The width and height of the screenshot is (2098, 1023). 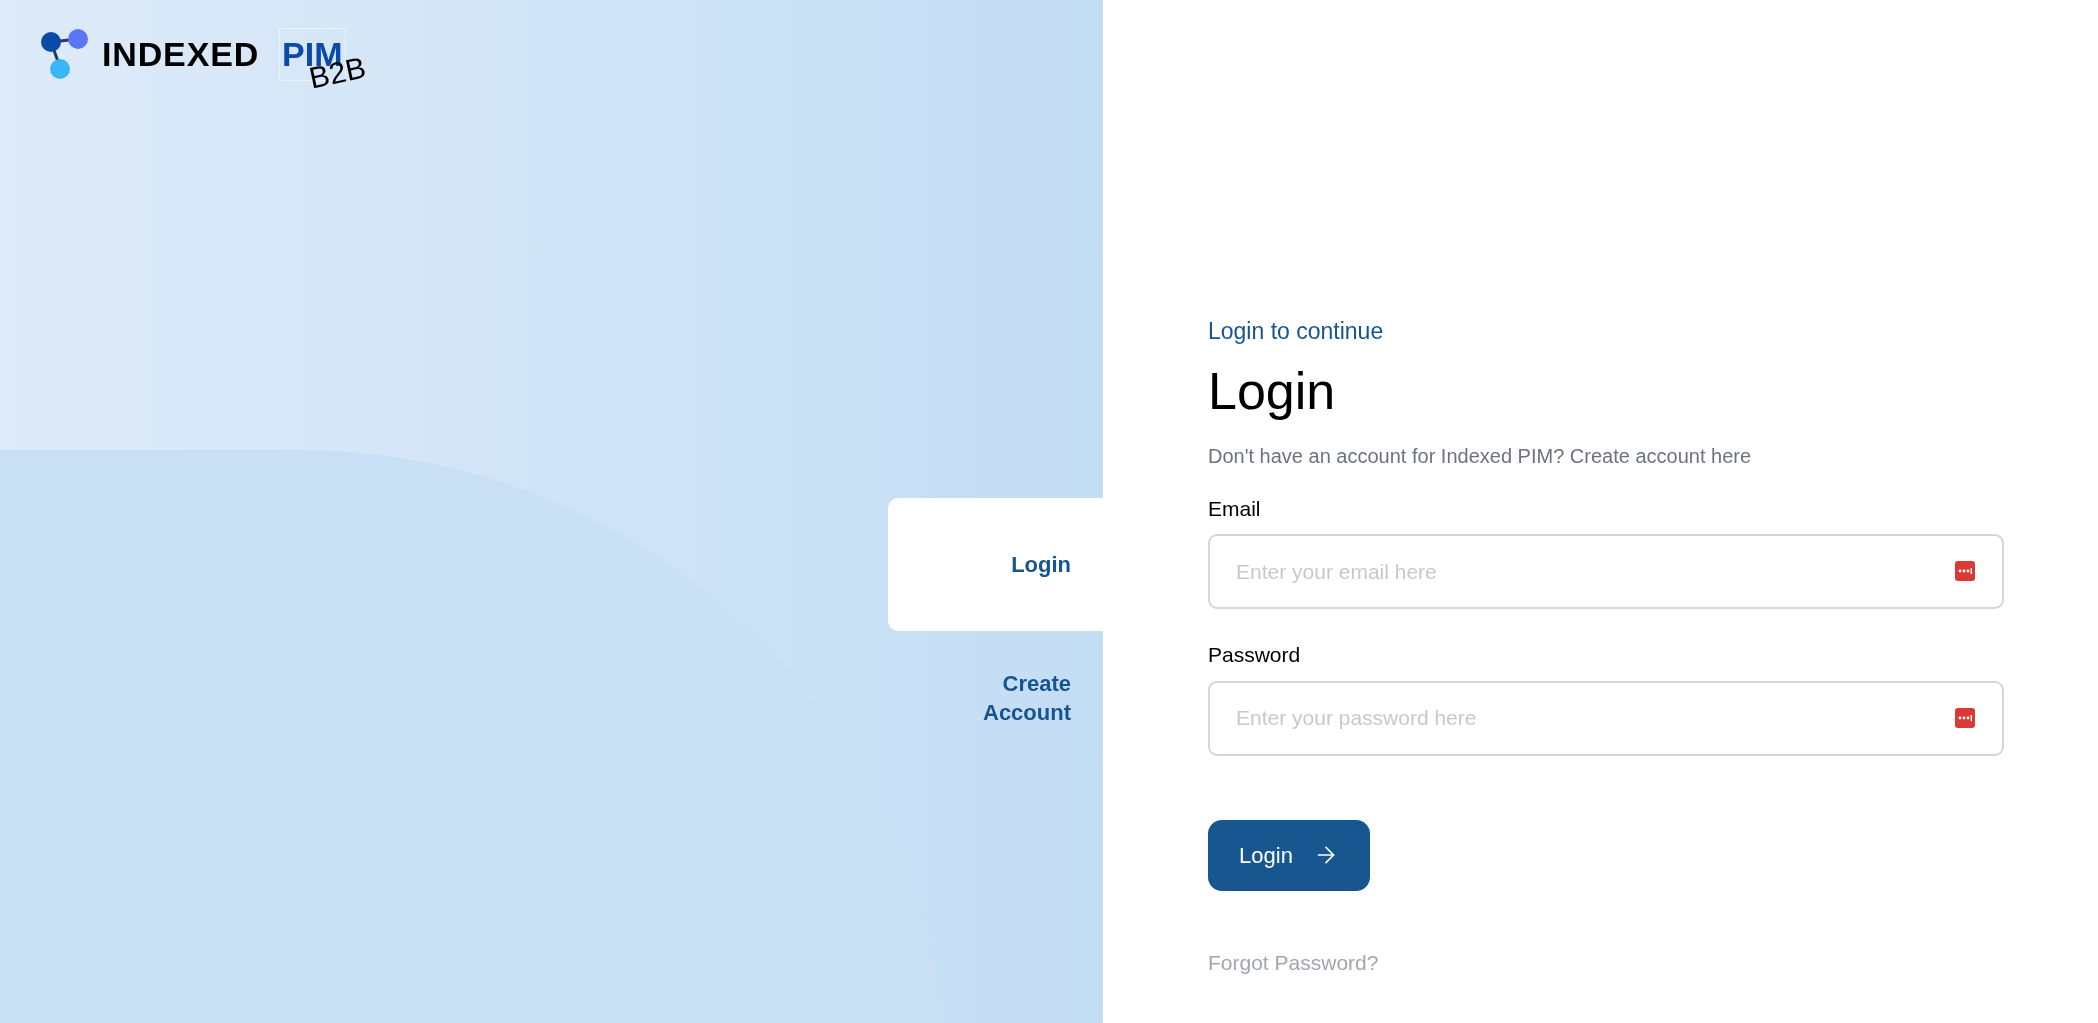 I want to click on field-label: Email, so click(x=1235, y=508).